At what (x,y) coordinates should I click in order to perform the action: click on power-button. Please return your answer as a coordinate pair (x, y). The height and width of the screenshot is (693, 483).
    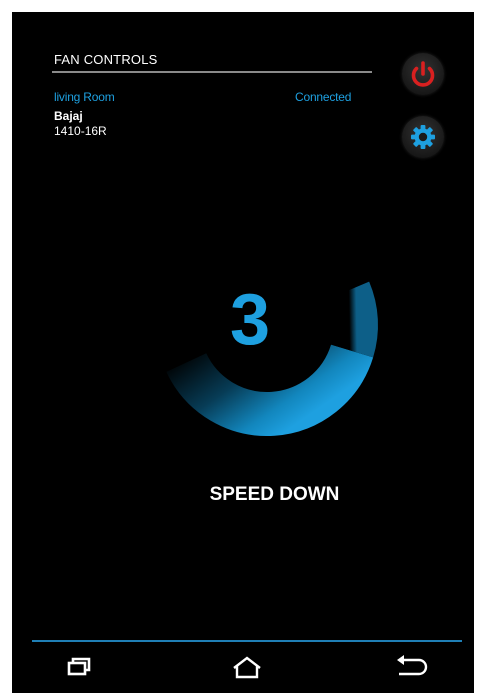
    Looking at the image, I should click on (423, 74).